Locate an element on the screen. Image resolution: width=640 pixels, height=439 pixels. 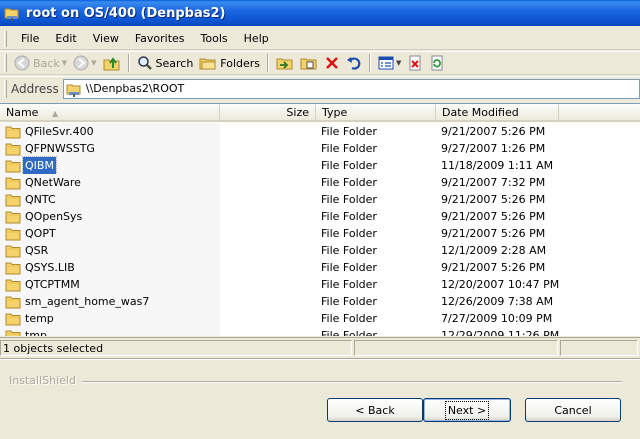
copy-to-button is located at coordinates (309, 63).